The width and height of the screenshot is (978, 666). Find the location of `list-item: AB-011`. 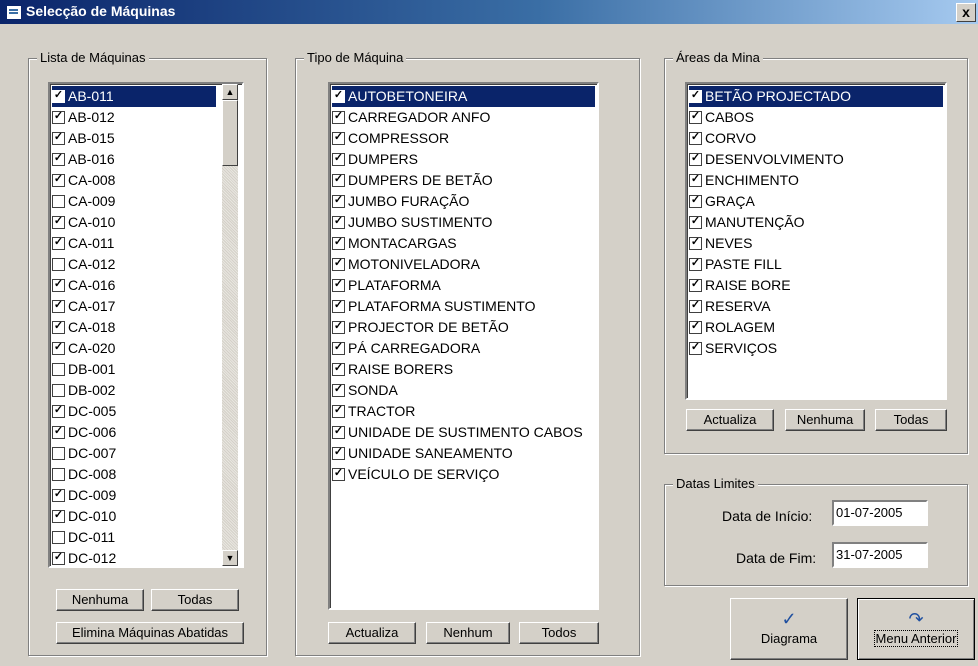

list-item: AB-011 is located at coordinates (134, 96).